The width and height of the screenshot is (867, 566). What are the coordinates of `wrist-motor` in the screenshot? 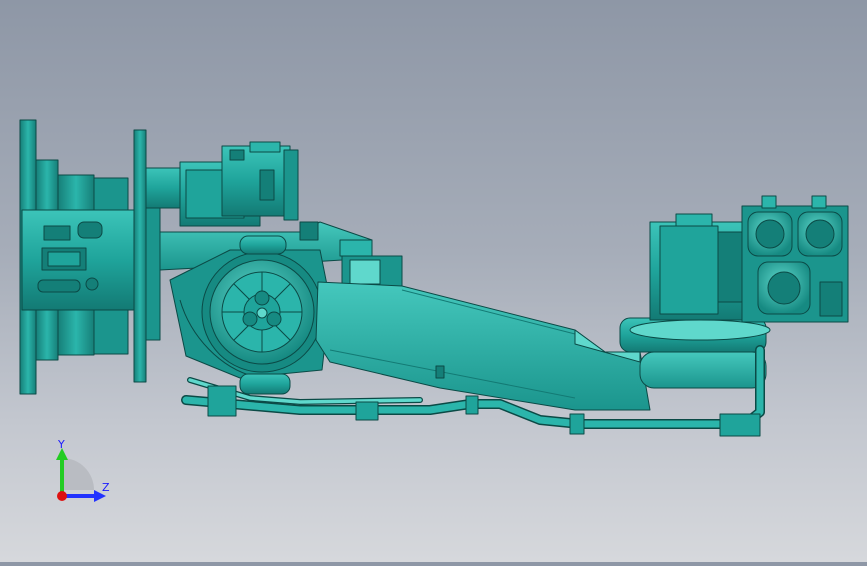 It's located at (698, 267).